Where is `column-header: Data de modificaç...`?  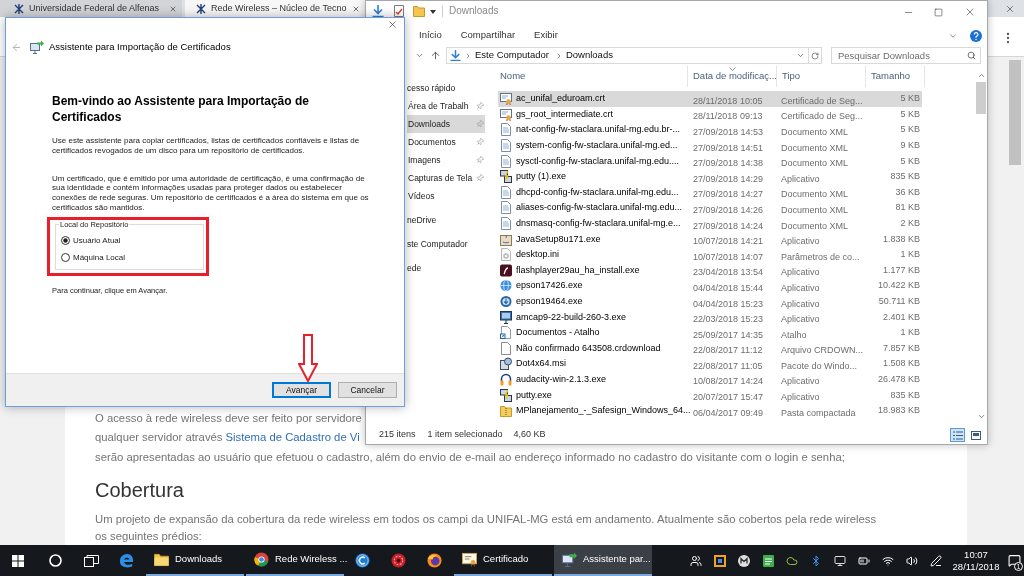
column-header: Data de modificaç... is located at coordinates (732, 76).